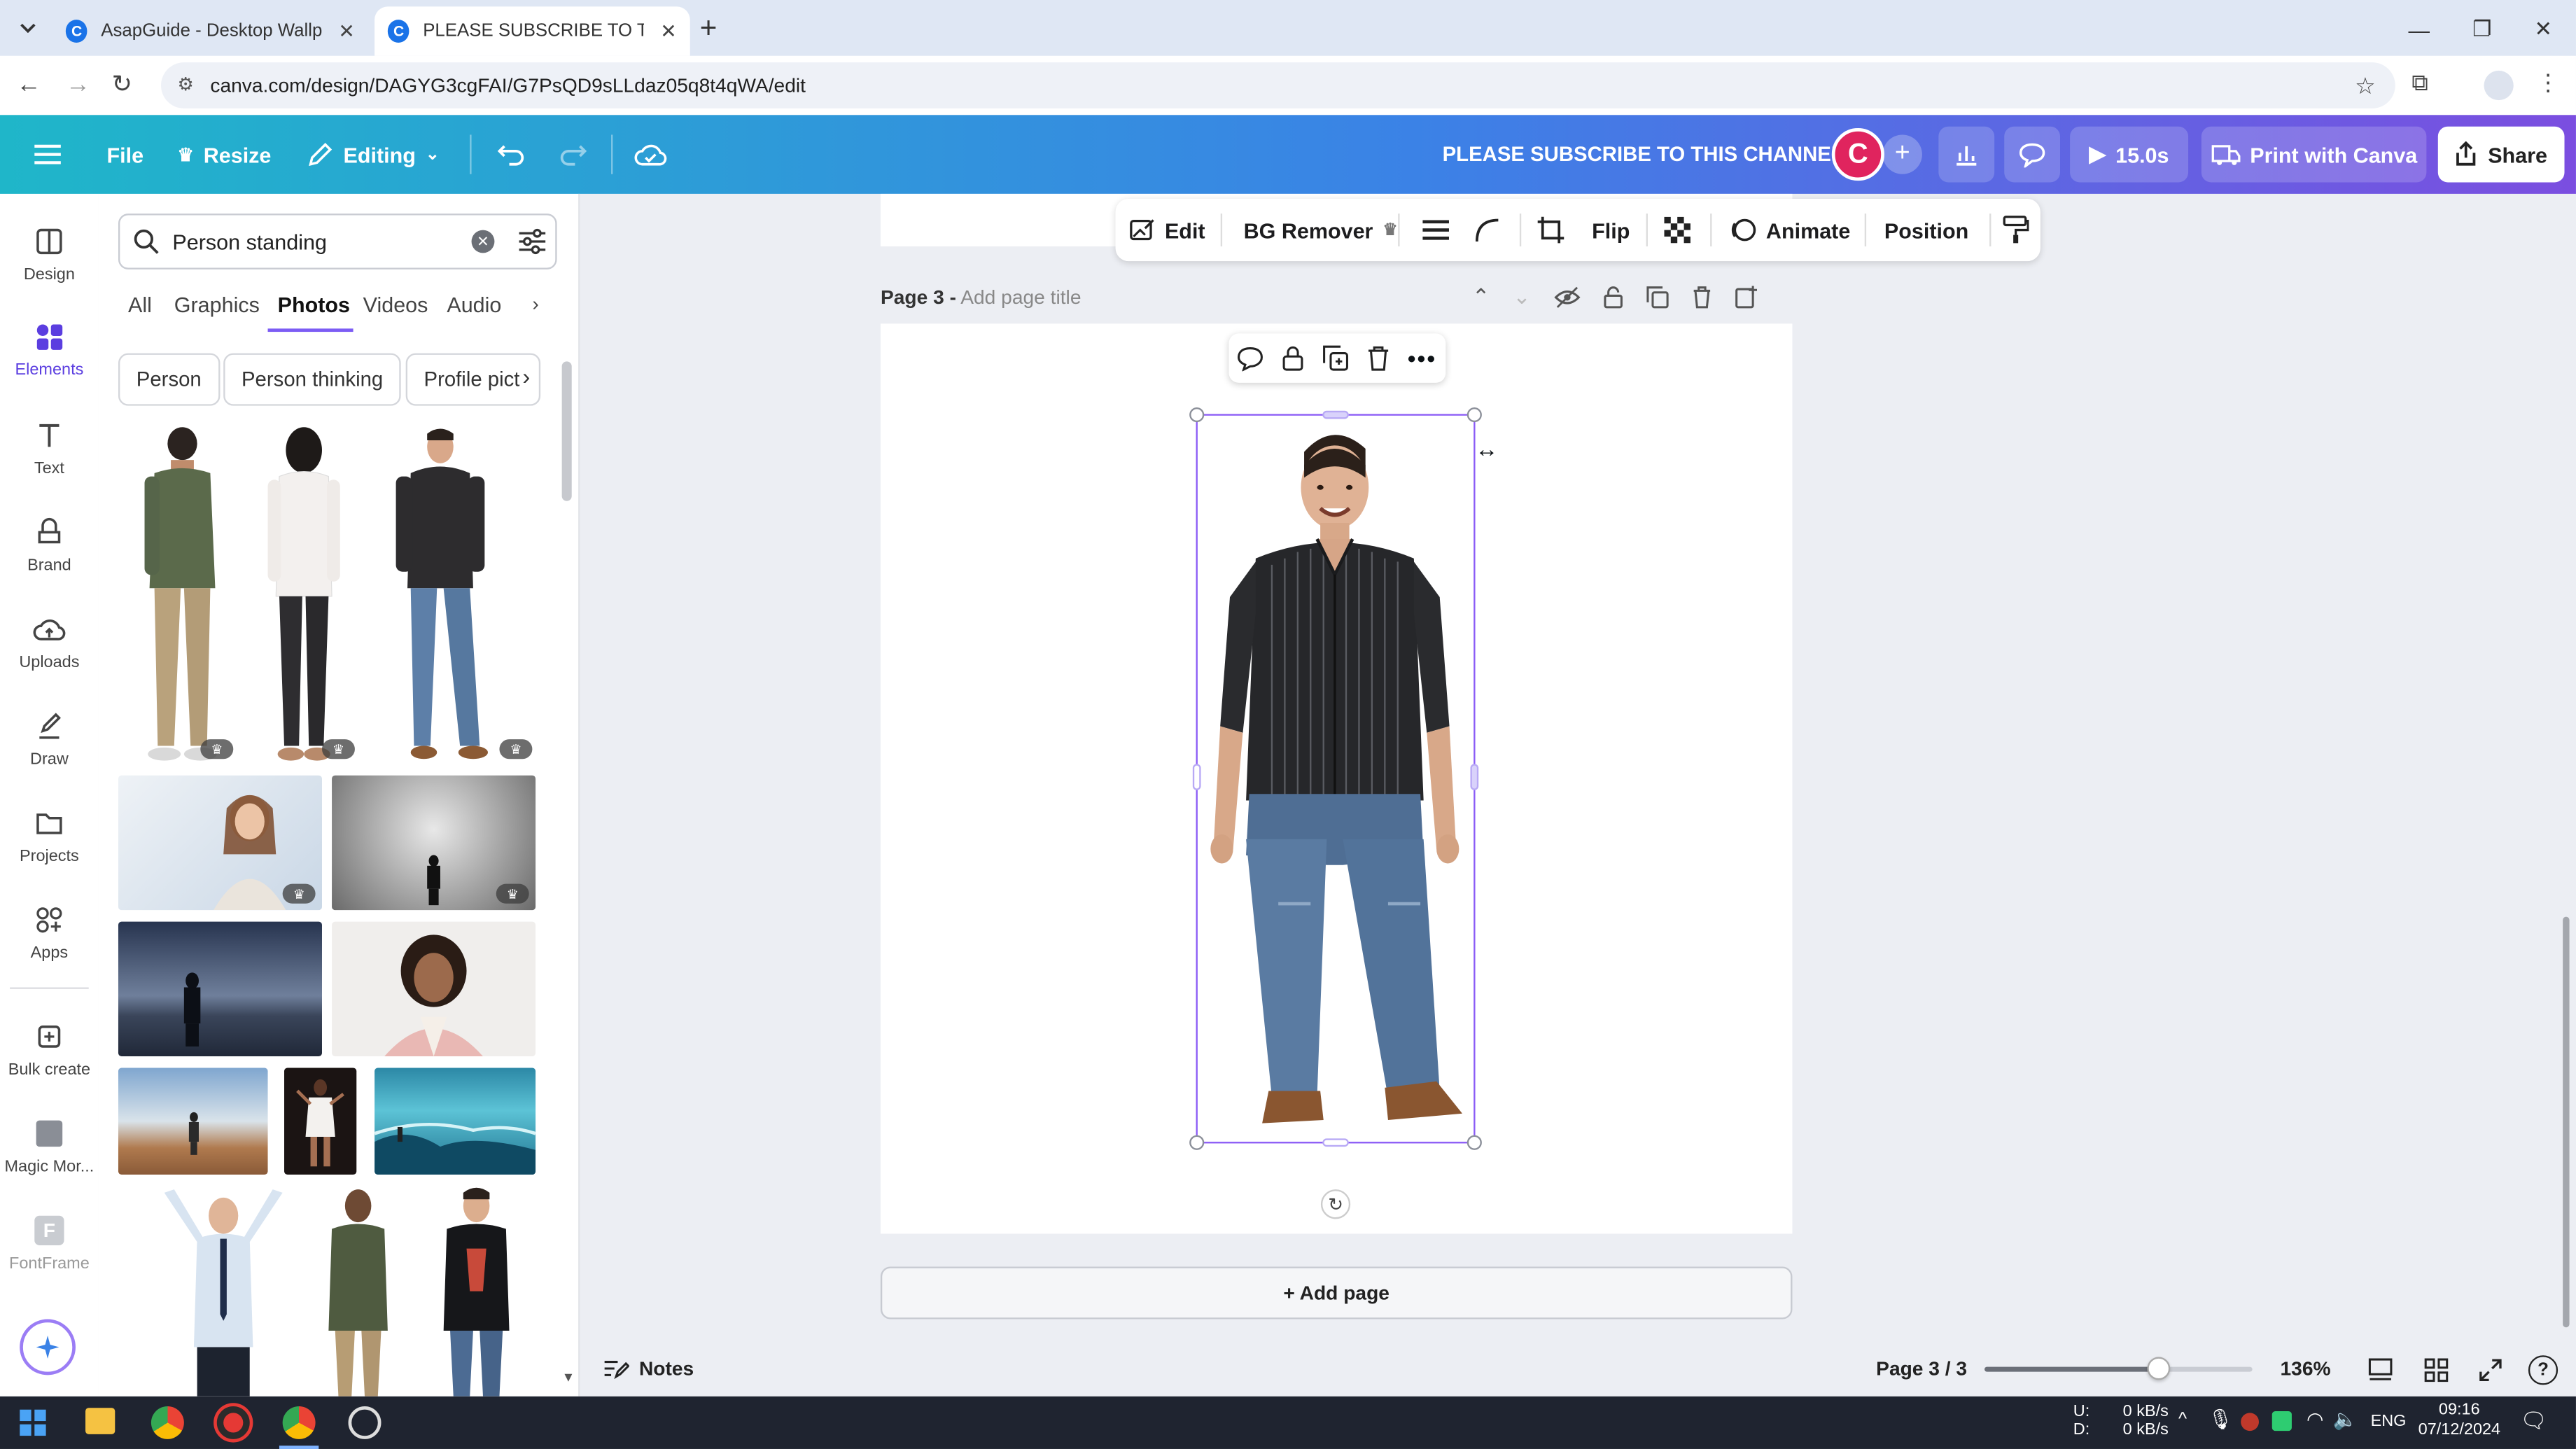  Describe the element at coordinates (1611, 230) in the screenshot. I see `flip-button: Flip` at that location.